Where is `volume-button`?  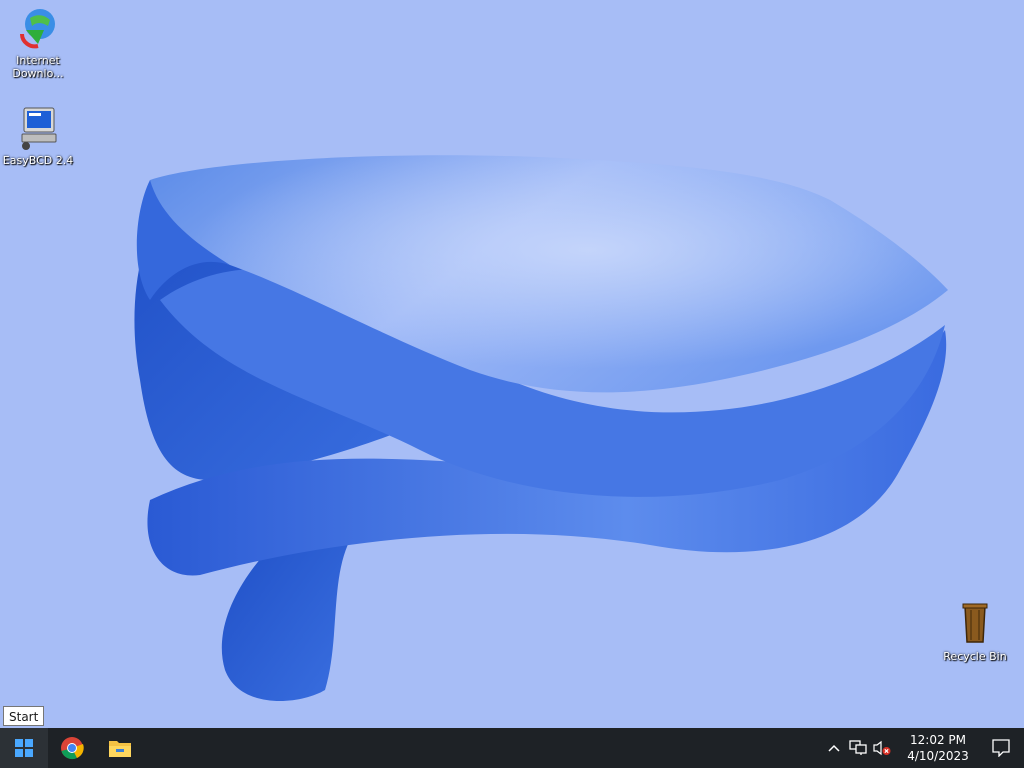 volume-button is located at coordinates (882, 748).